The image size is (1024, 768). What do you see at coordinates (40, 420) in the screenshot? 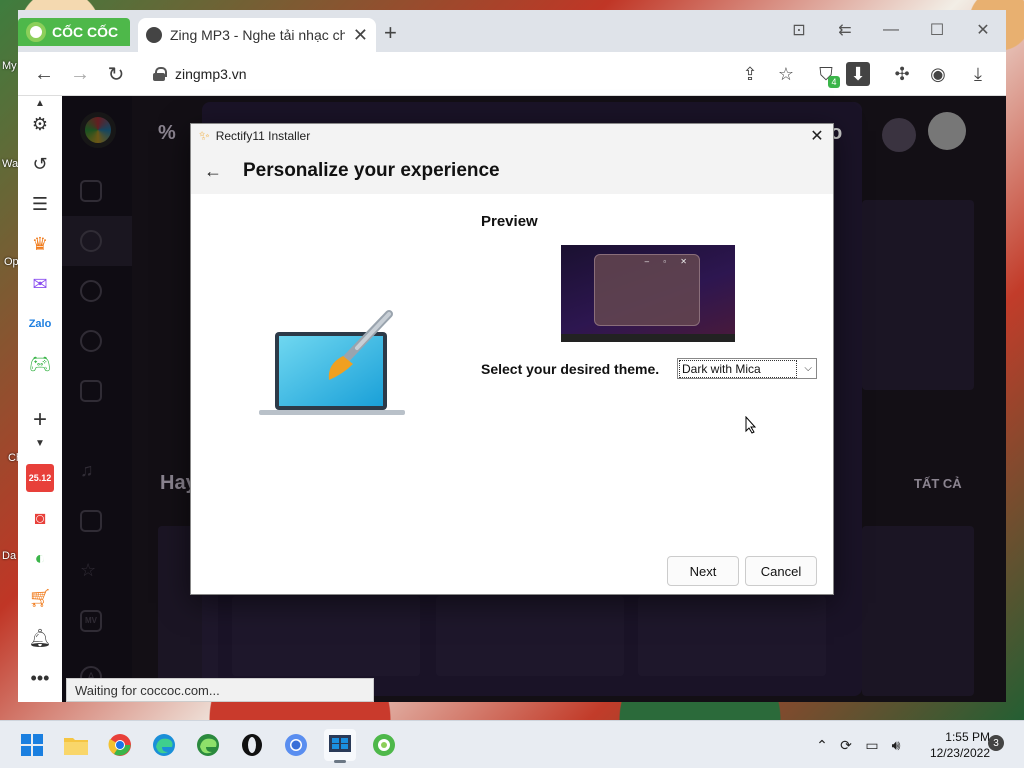
I see `add-icon: +` at bounding box center [40, 420].